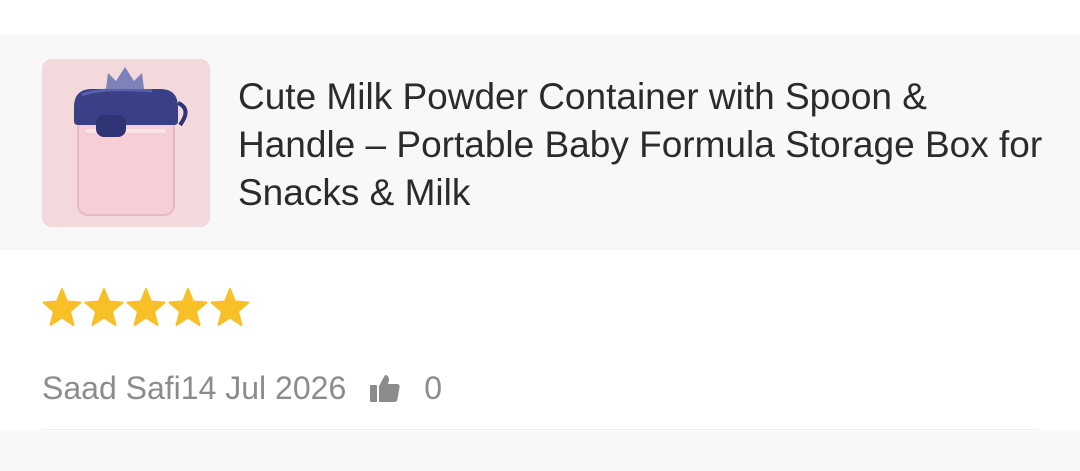 Image resolution: width=1080 pixels, height=471 pixels. What do you see at coordinates (111, 387) in the screenshot?
I see `reviewer-name: Saad Safi` at bounding box center [111, 387].